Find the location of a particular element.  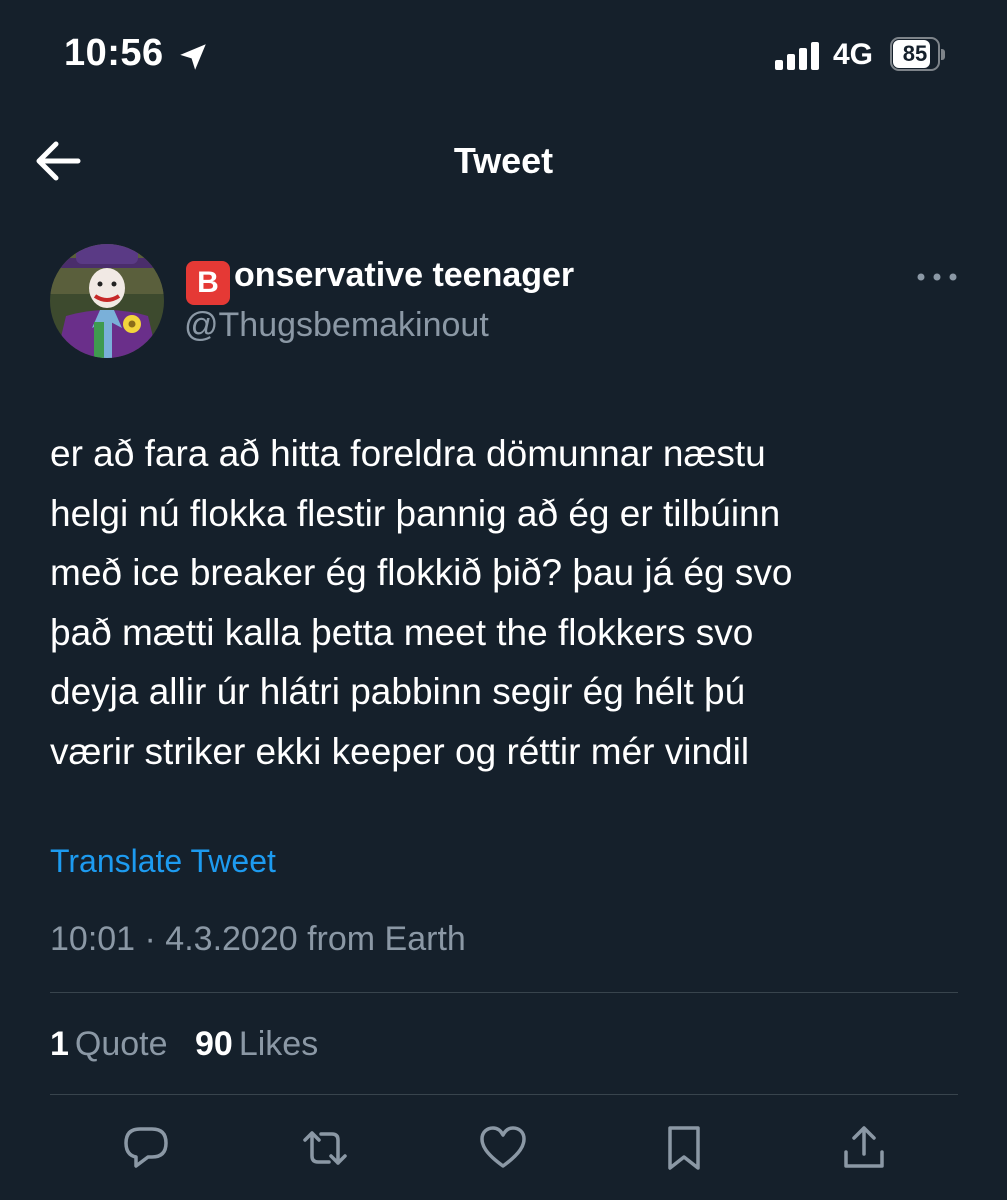

reply-button is located at coordinates (146, 1148).